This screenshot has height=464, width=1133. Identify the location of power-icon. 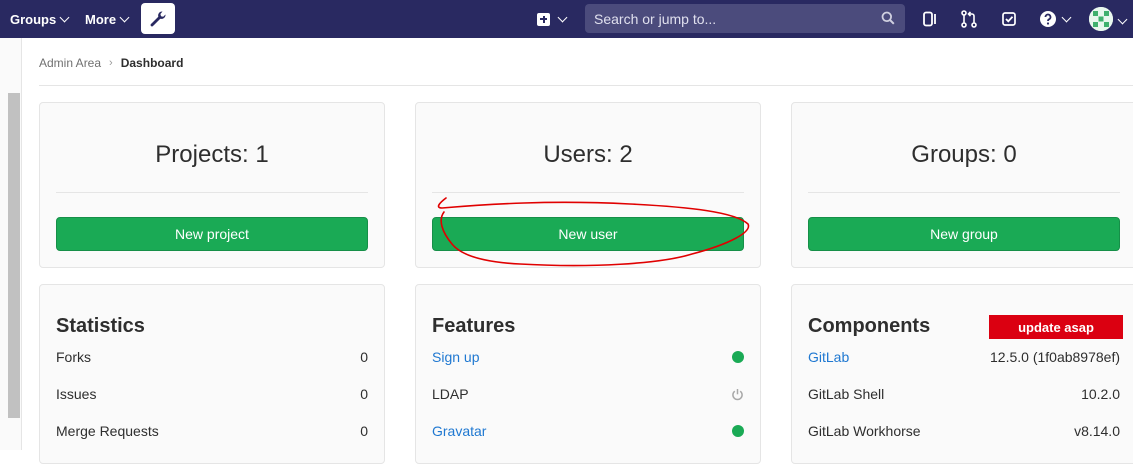
(737, 394).